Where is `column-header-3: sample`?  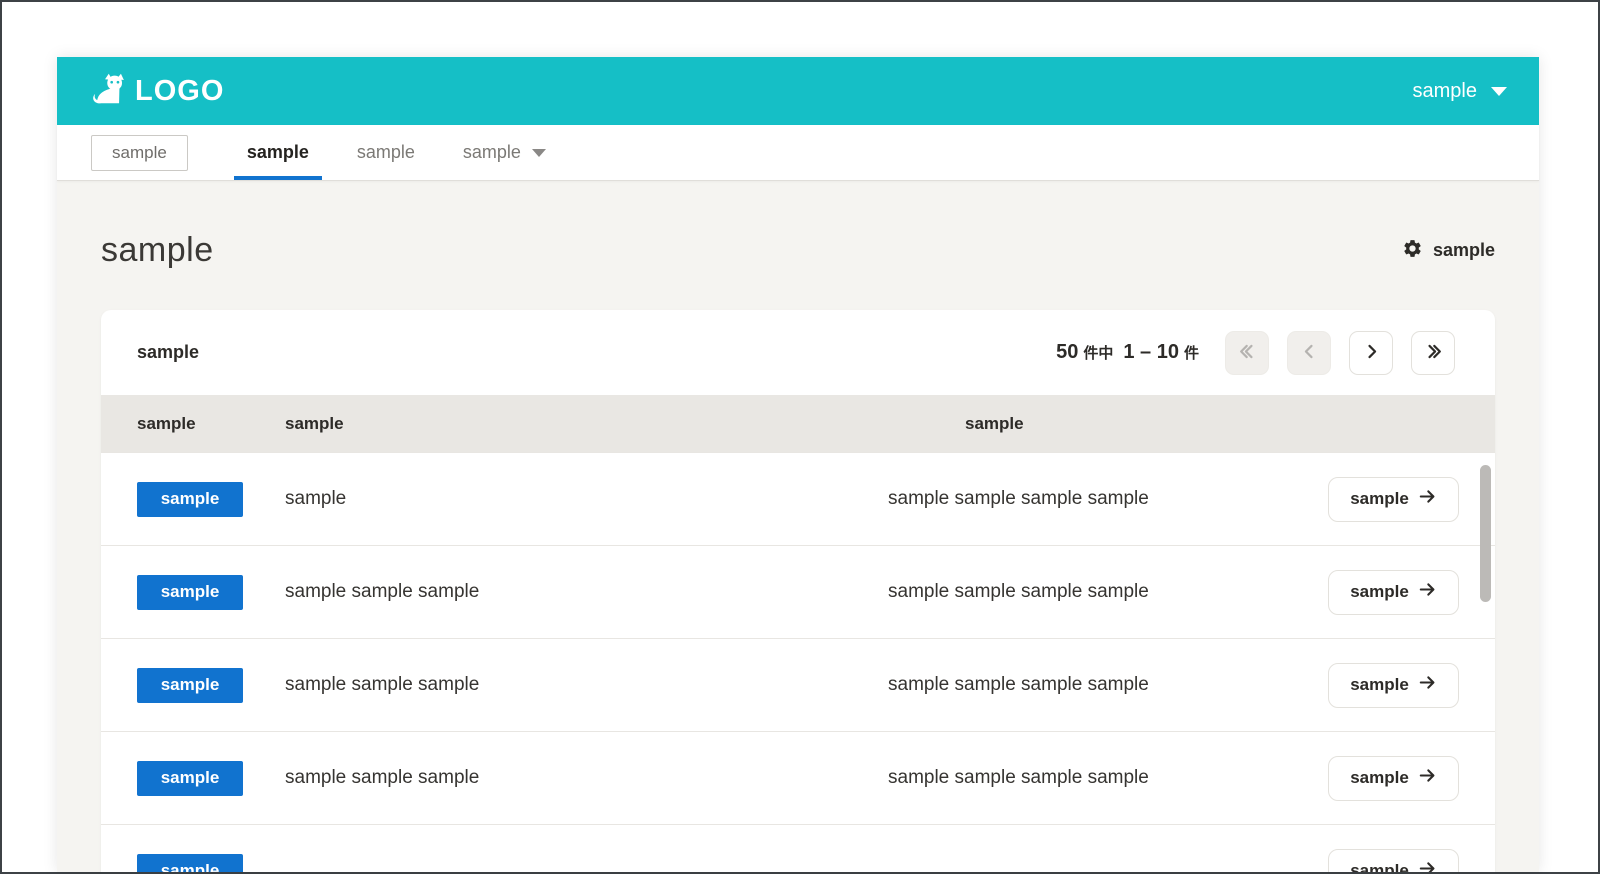 column-header-3: sample is located at coordinates (994, 423).